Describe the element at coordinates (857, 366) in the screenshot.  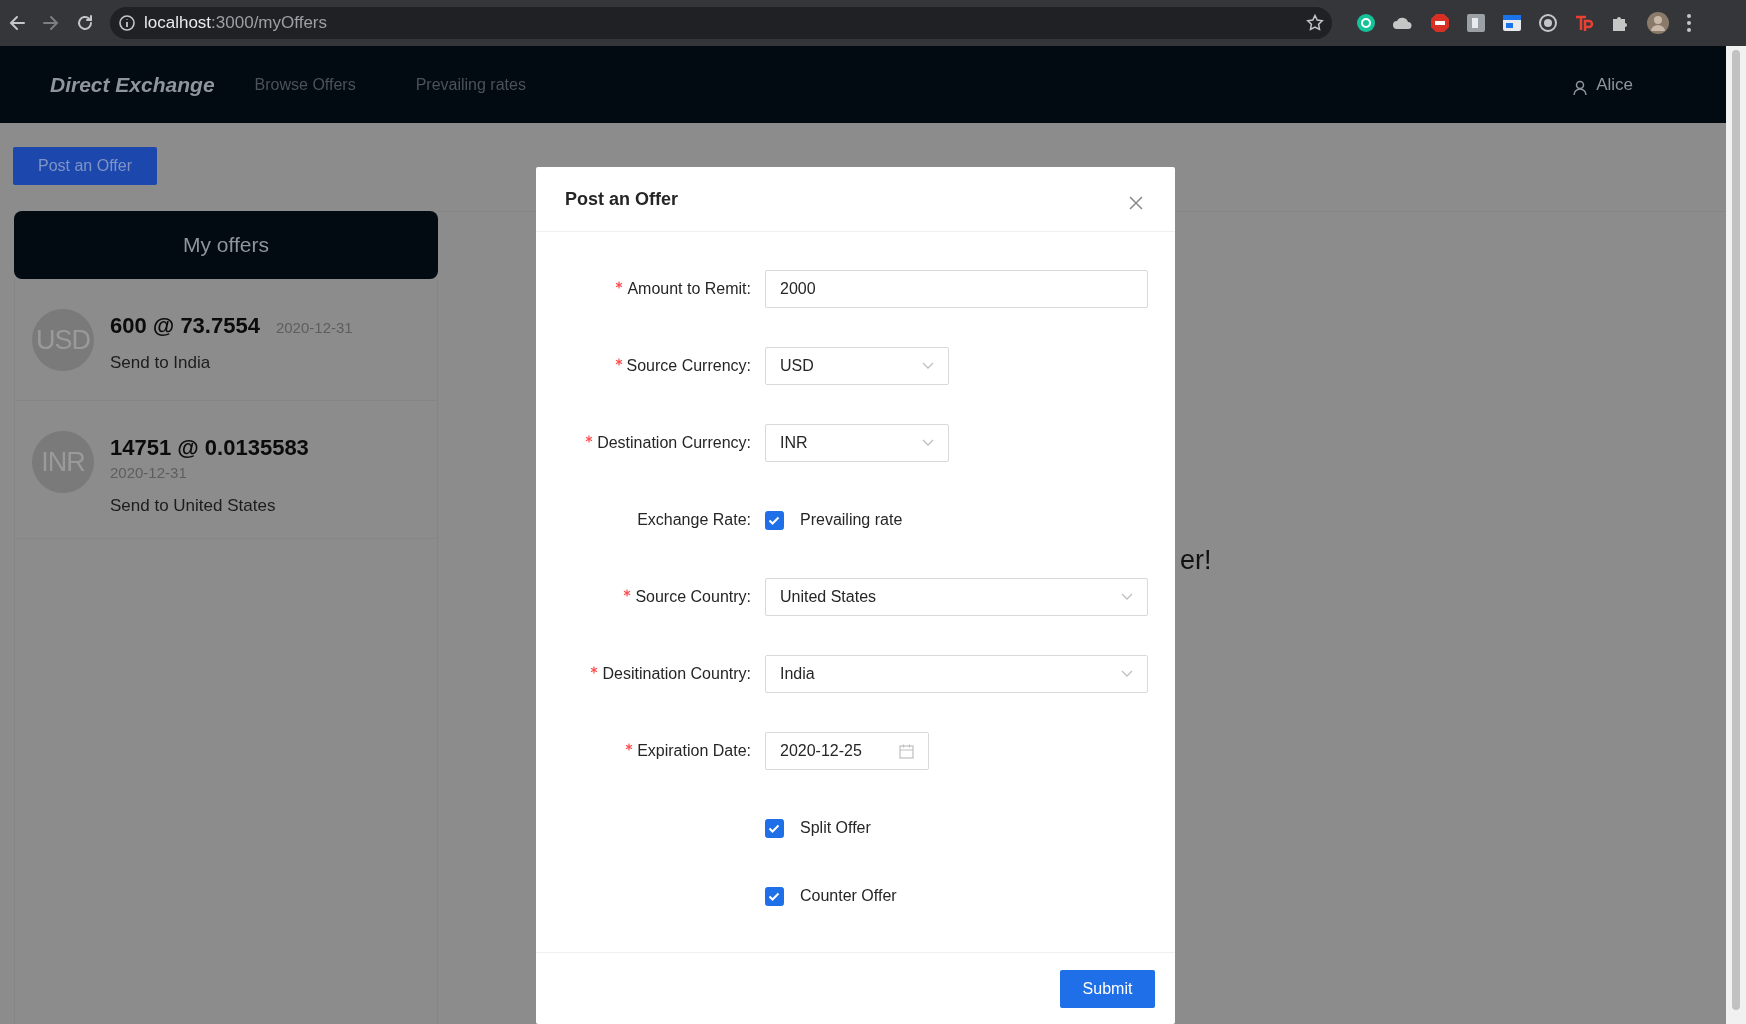
I see `select-field: USD` at that location.